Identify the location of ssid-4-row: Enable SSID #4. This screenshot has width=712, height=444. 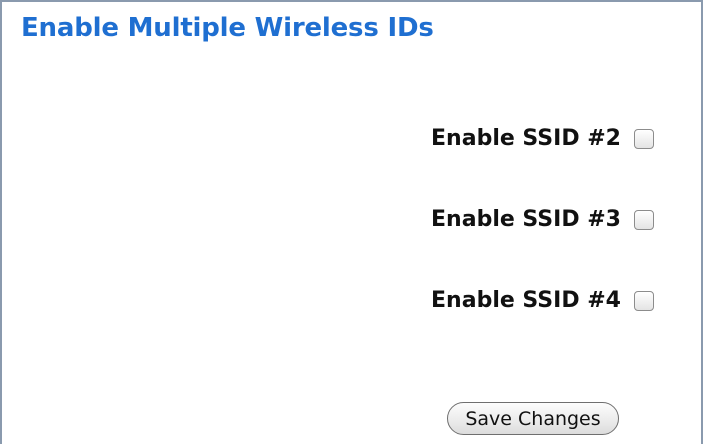
(328, 300).